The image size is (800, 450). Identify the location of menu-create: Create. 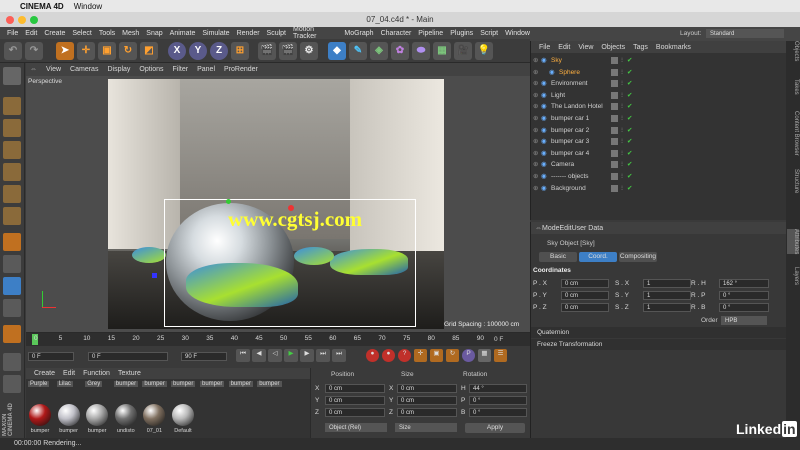
(54, 33).